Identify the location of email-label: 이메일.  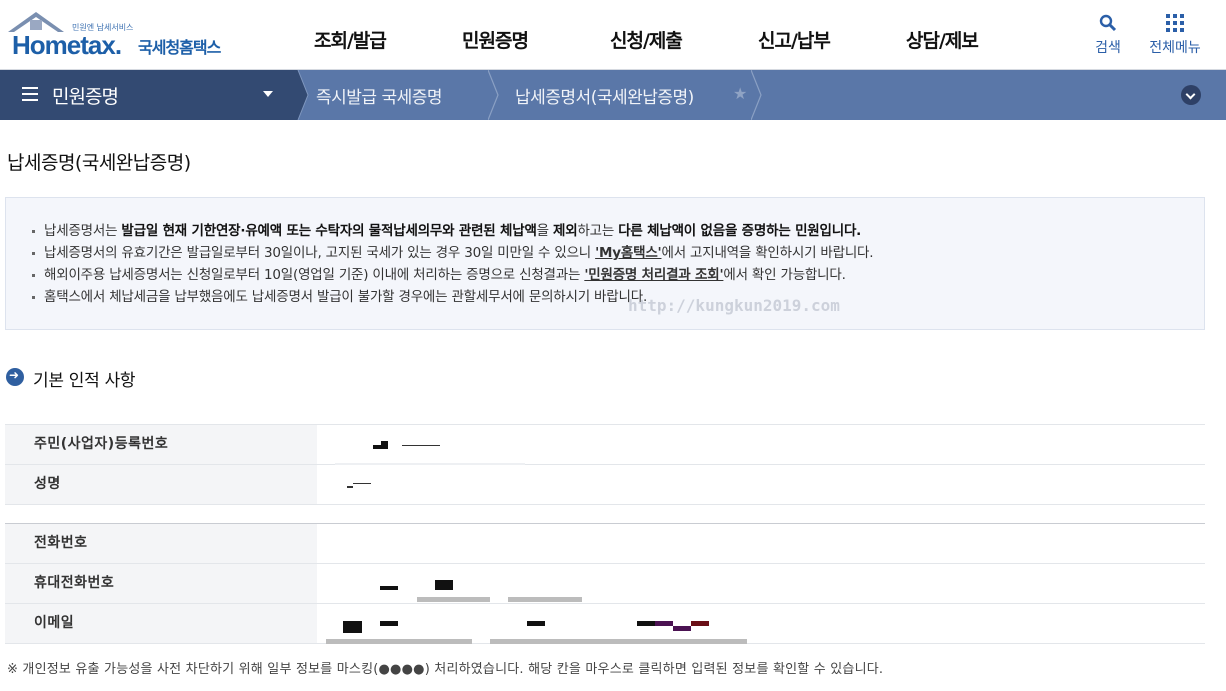
(161, 623).